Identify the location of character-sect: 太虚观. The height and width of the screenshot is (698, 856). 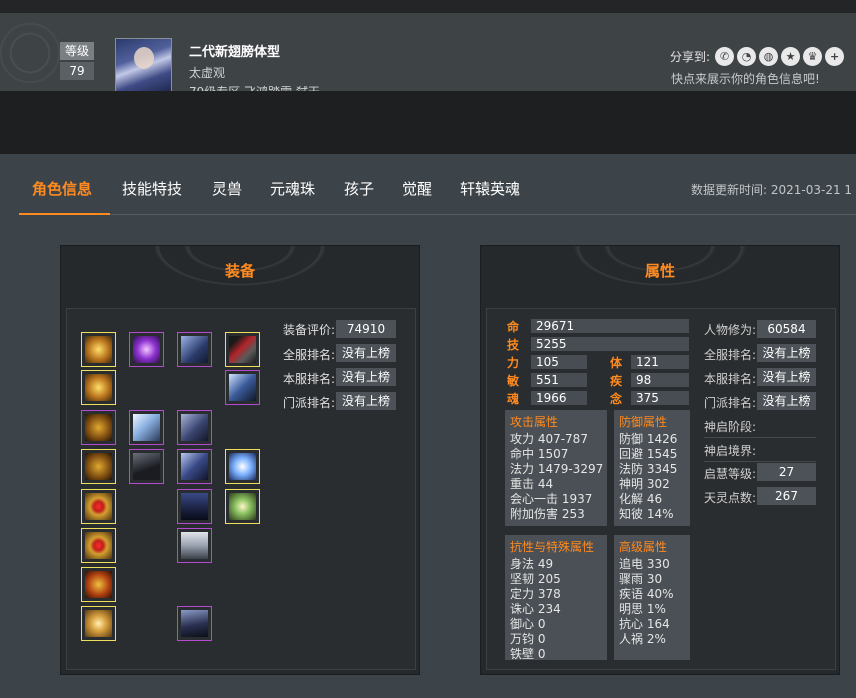
(207, 73).